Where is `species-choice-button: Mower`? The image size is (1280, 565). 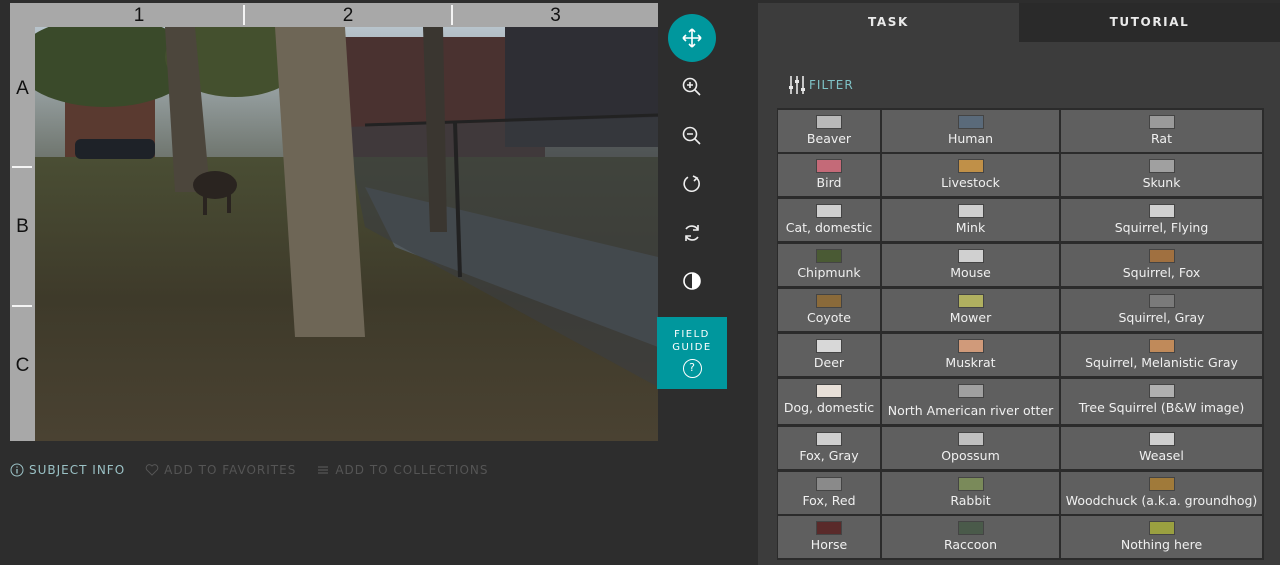
species-choice-button: Mower is located at coordinates (970, 310).